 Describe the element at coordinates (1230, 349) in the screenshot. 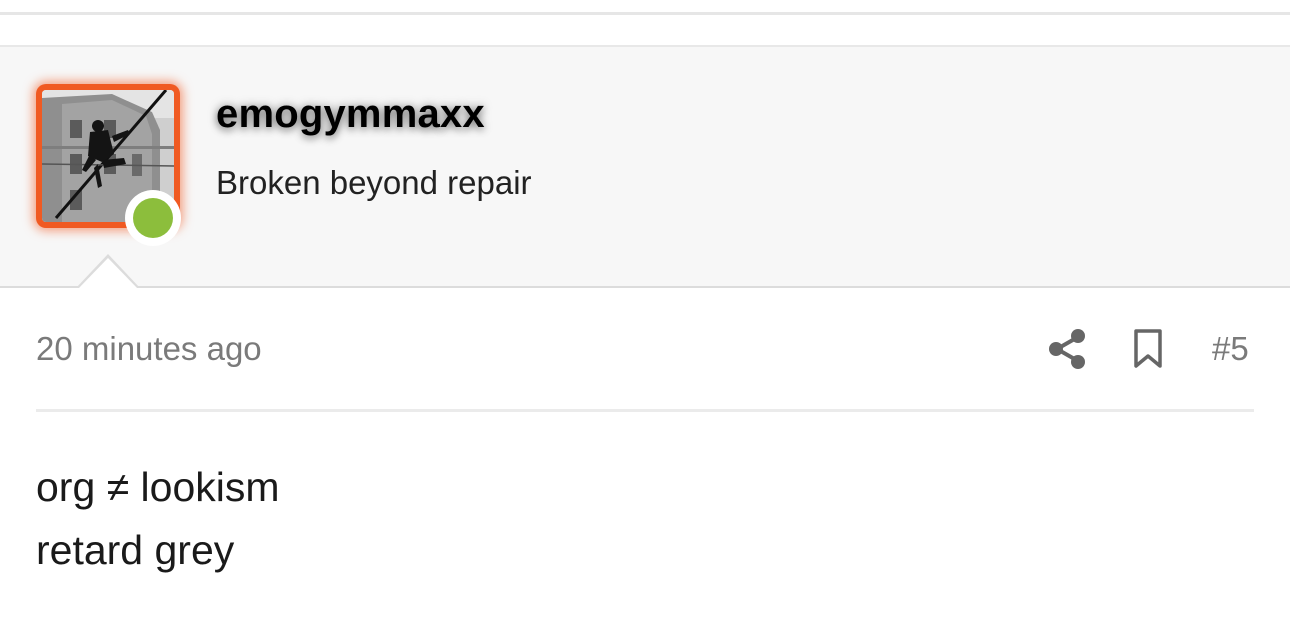

I see `post-number-link: #5` at that location.